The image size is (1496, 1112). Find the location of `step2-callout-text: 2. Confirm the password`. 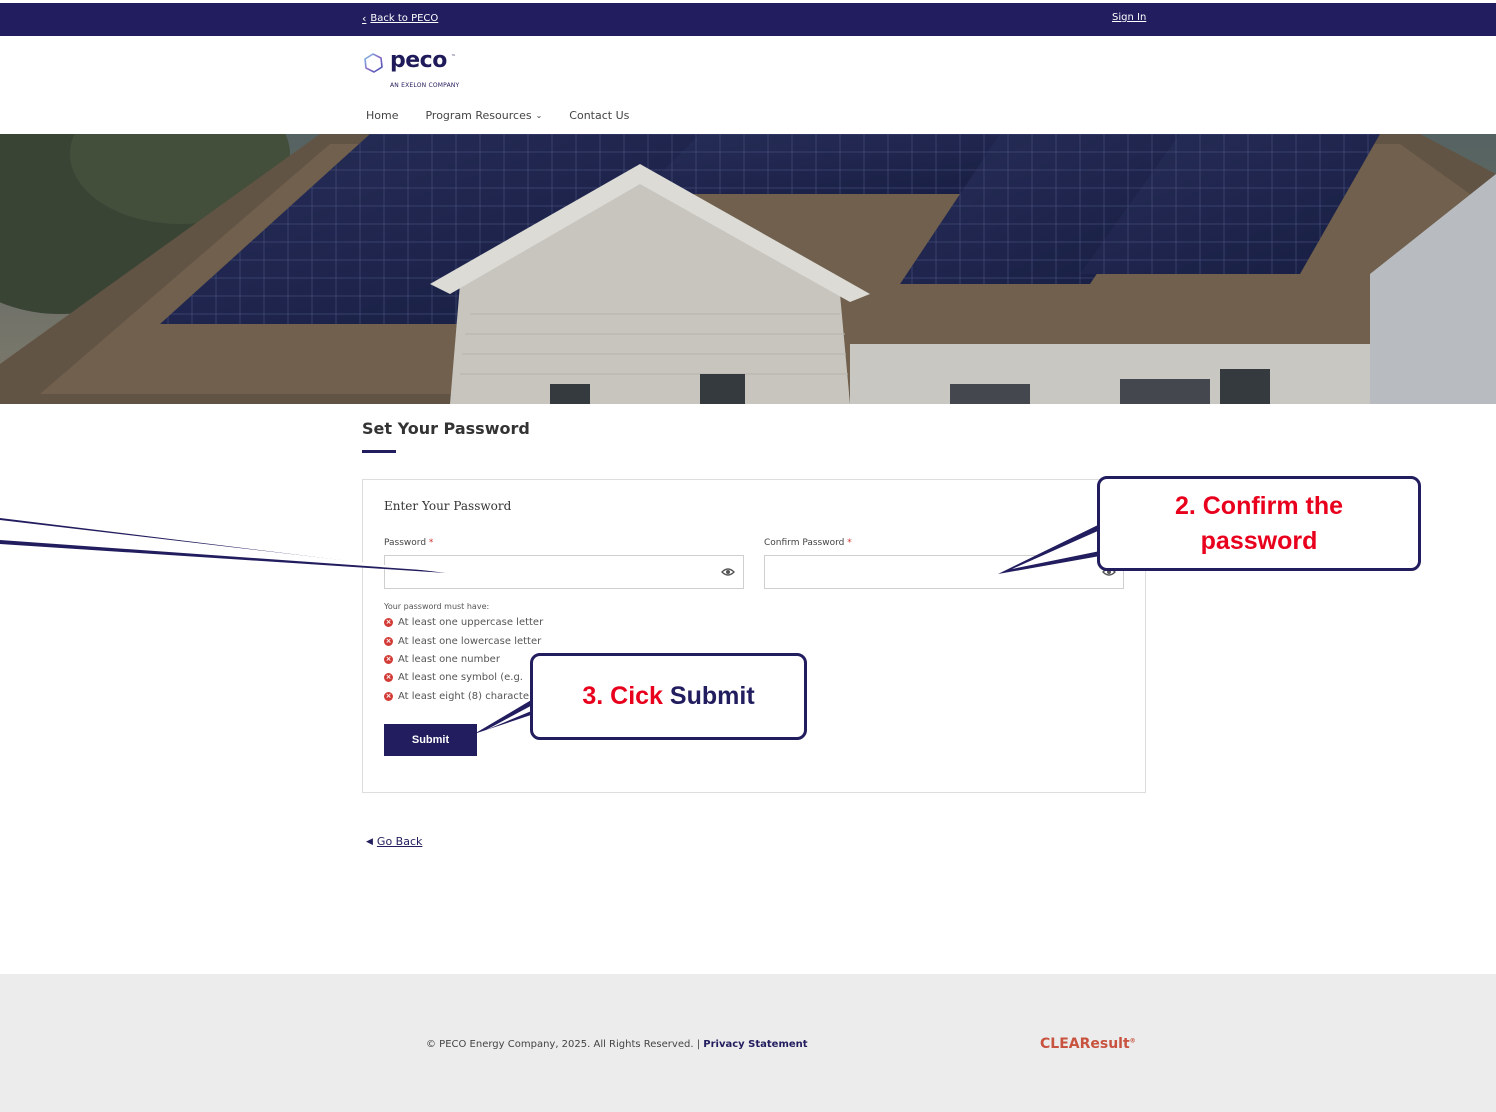

step2-callout-text: 2. Confirm the password is located at coordinates (1259, 524).